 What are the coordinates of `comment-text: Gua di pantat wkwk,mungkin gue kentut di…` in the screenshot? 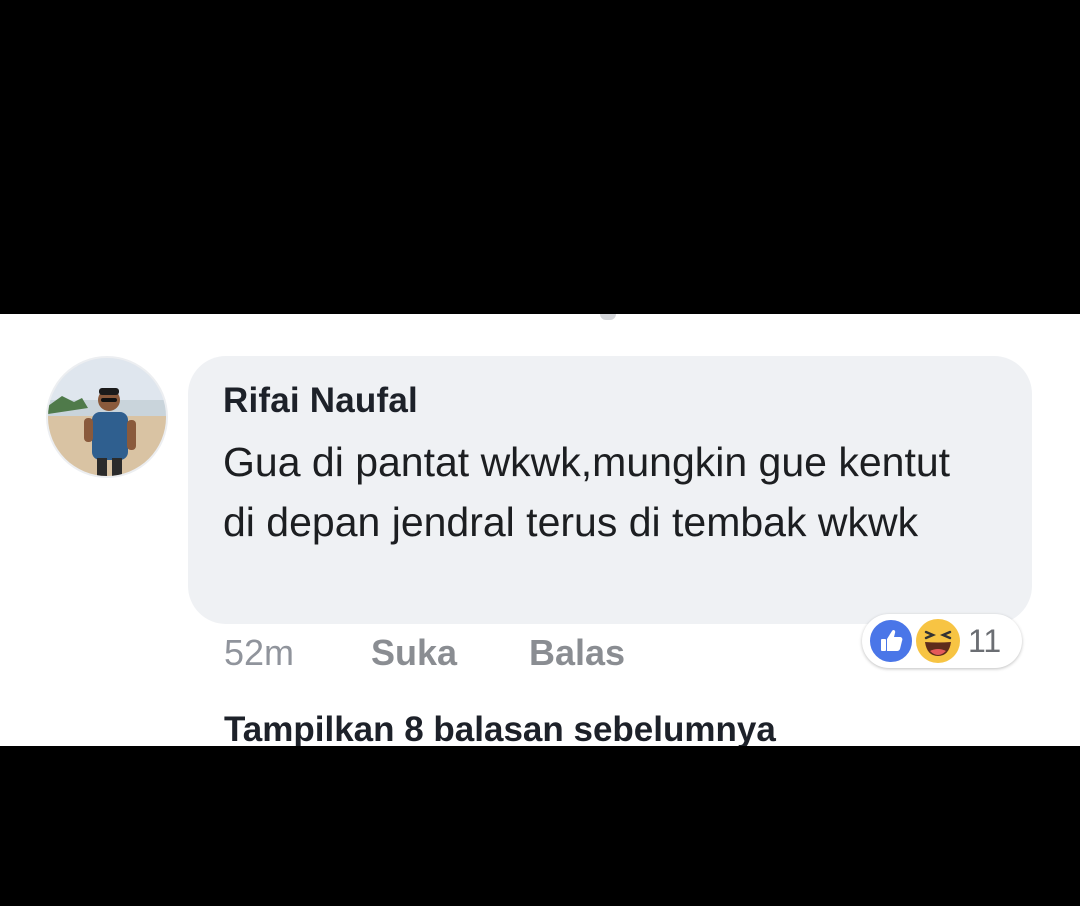 It's located at (587, 492).